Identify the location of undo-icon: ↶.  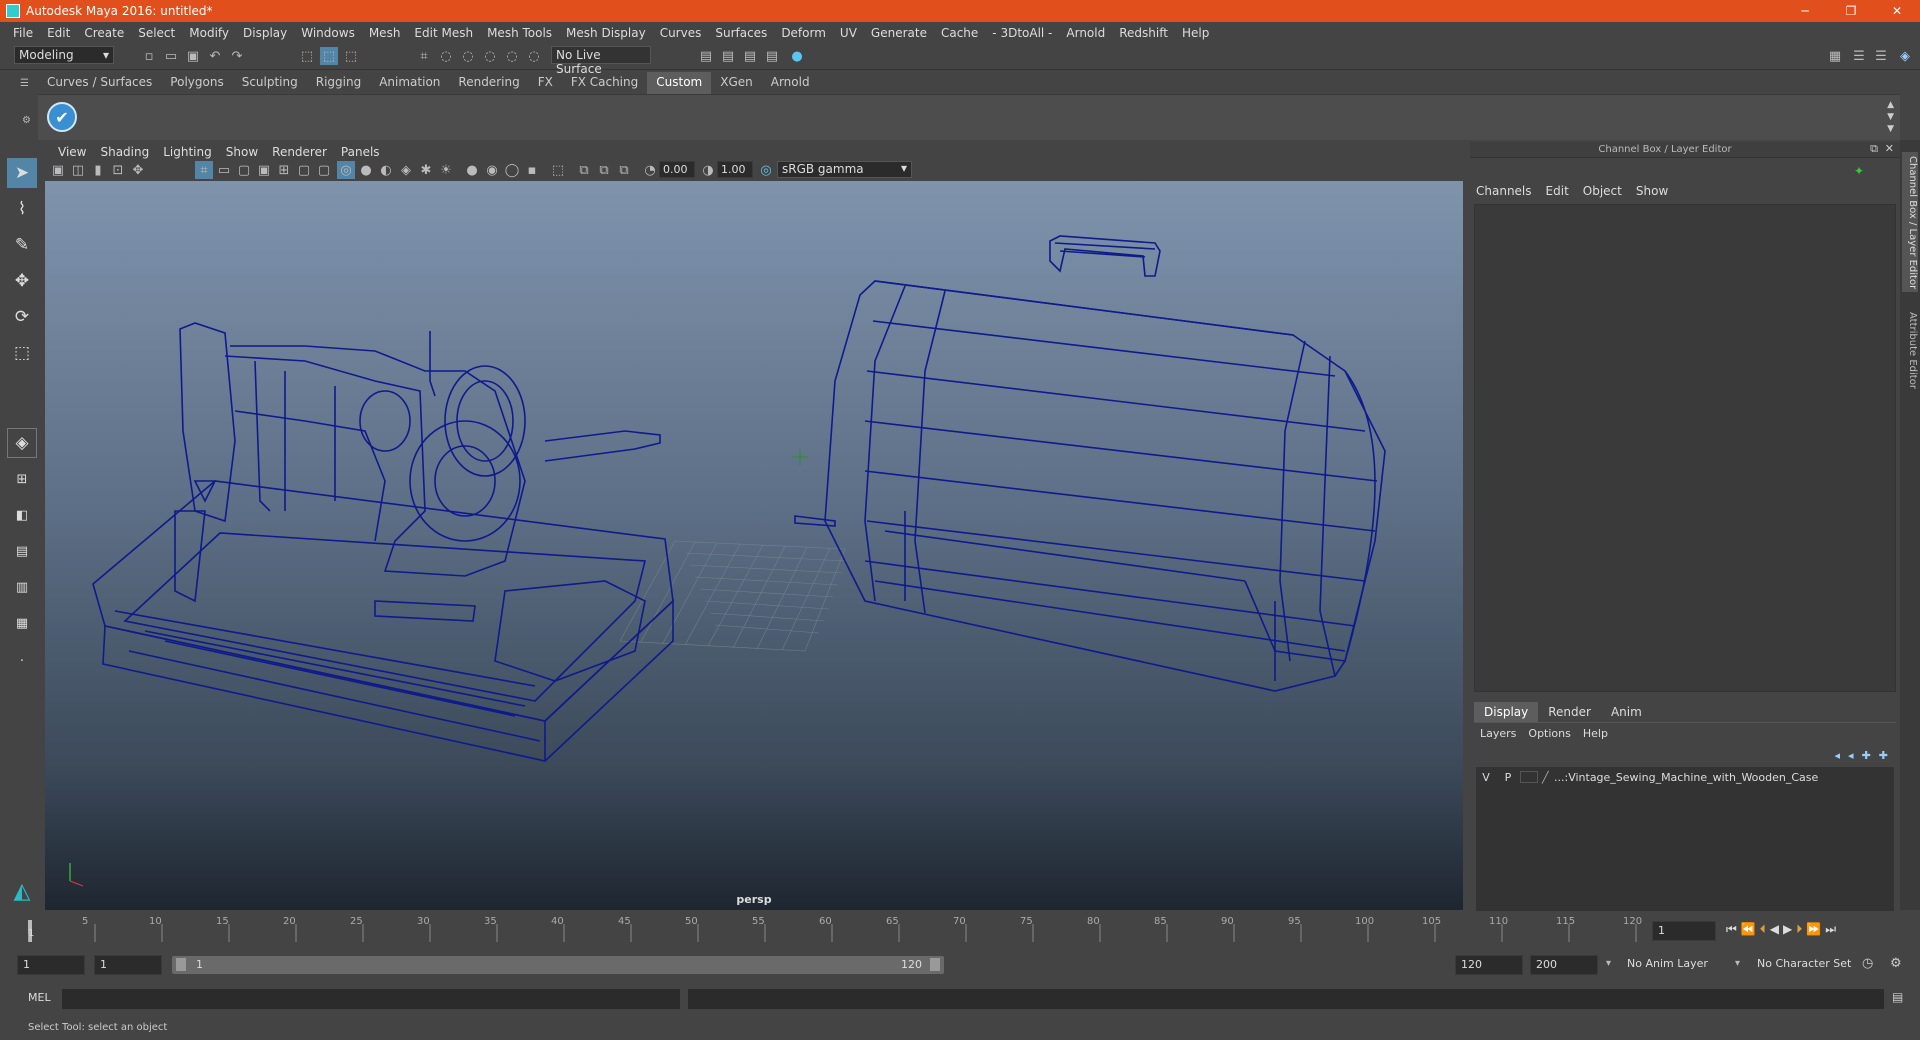
(215, 56).